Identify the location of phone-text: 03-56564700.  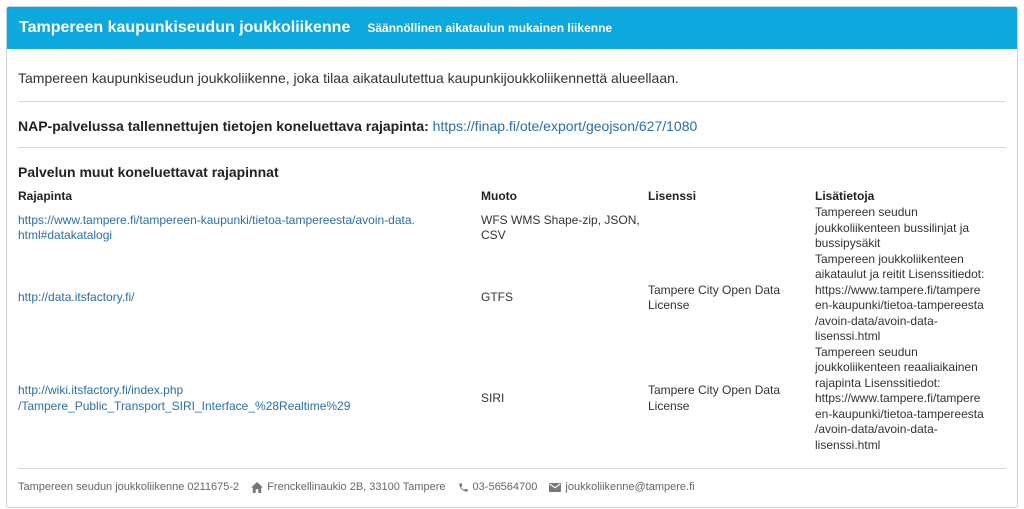
(505, 487).